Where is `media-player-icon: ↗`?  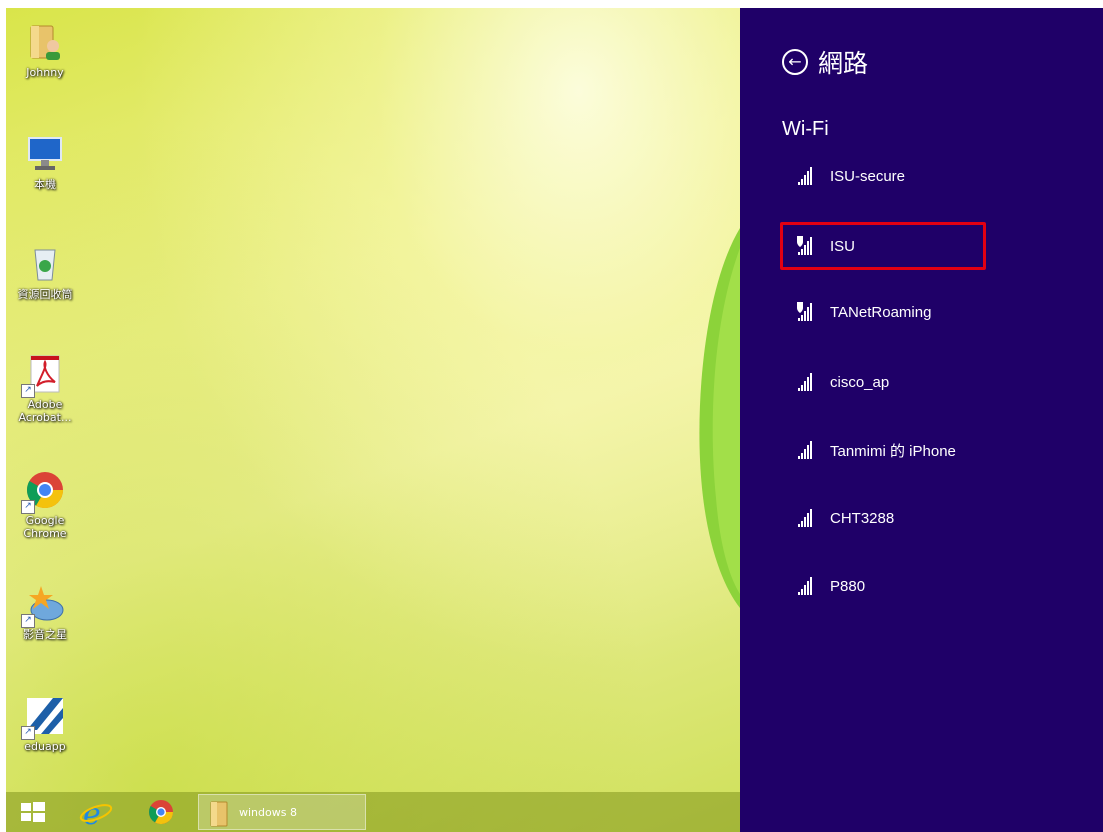
media-player-icon: ↗ is located at coordinates (44, 605).